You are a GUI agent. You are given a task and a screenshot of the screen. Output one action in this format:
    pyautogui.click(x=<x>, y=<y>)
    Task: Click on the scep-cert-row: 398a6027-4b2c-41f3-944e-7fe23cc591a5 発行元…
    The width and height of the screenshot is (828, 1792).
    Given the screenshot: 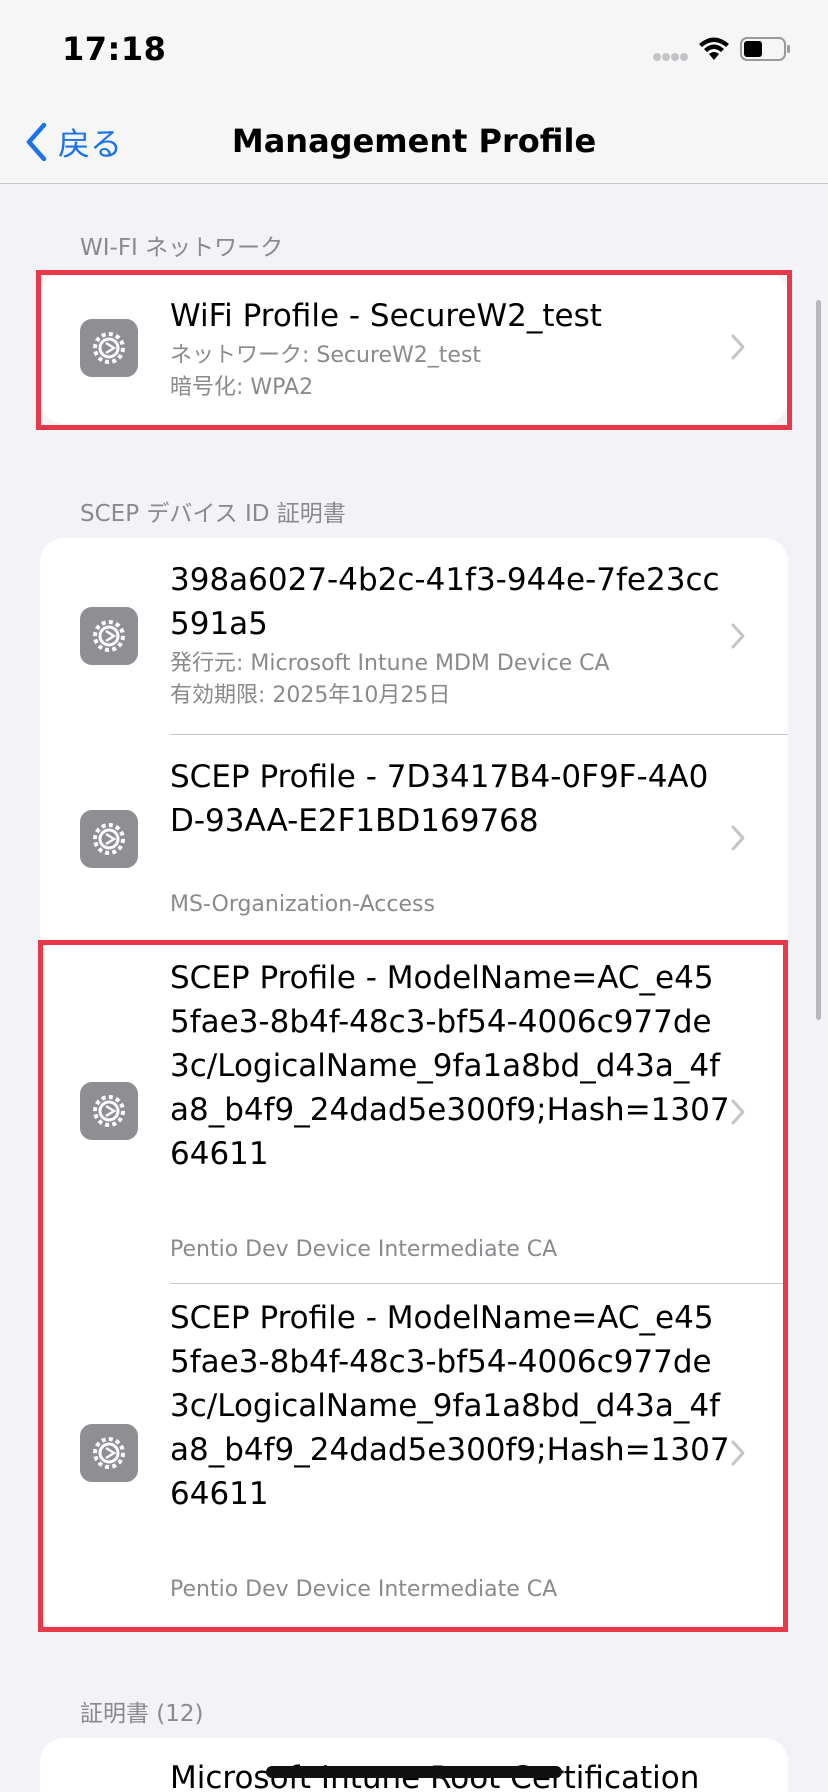 What is the action you would take?
    pyautogui.click(x=414, y=636)
    